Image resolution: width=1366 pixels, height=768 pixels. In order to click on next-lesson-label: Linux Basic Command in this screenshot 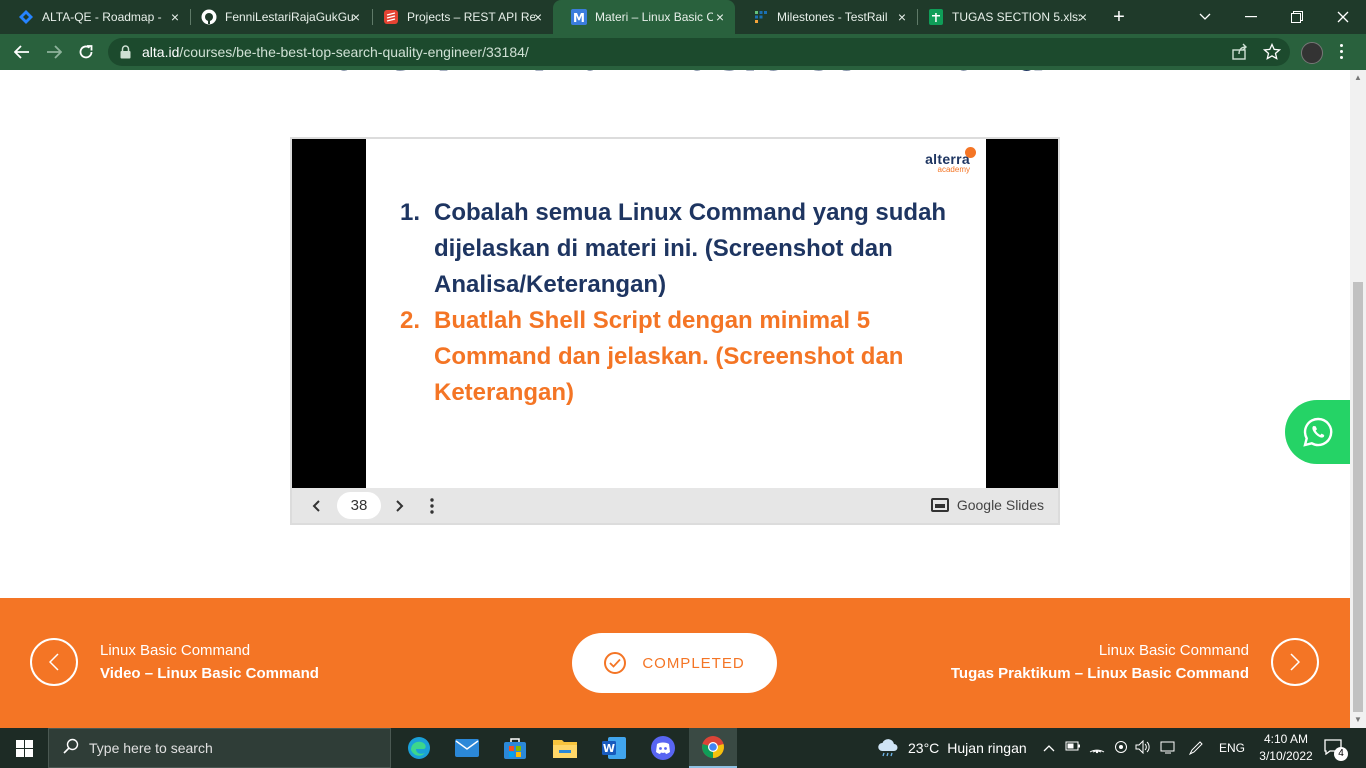, I will do `click(1174, 650)`.